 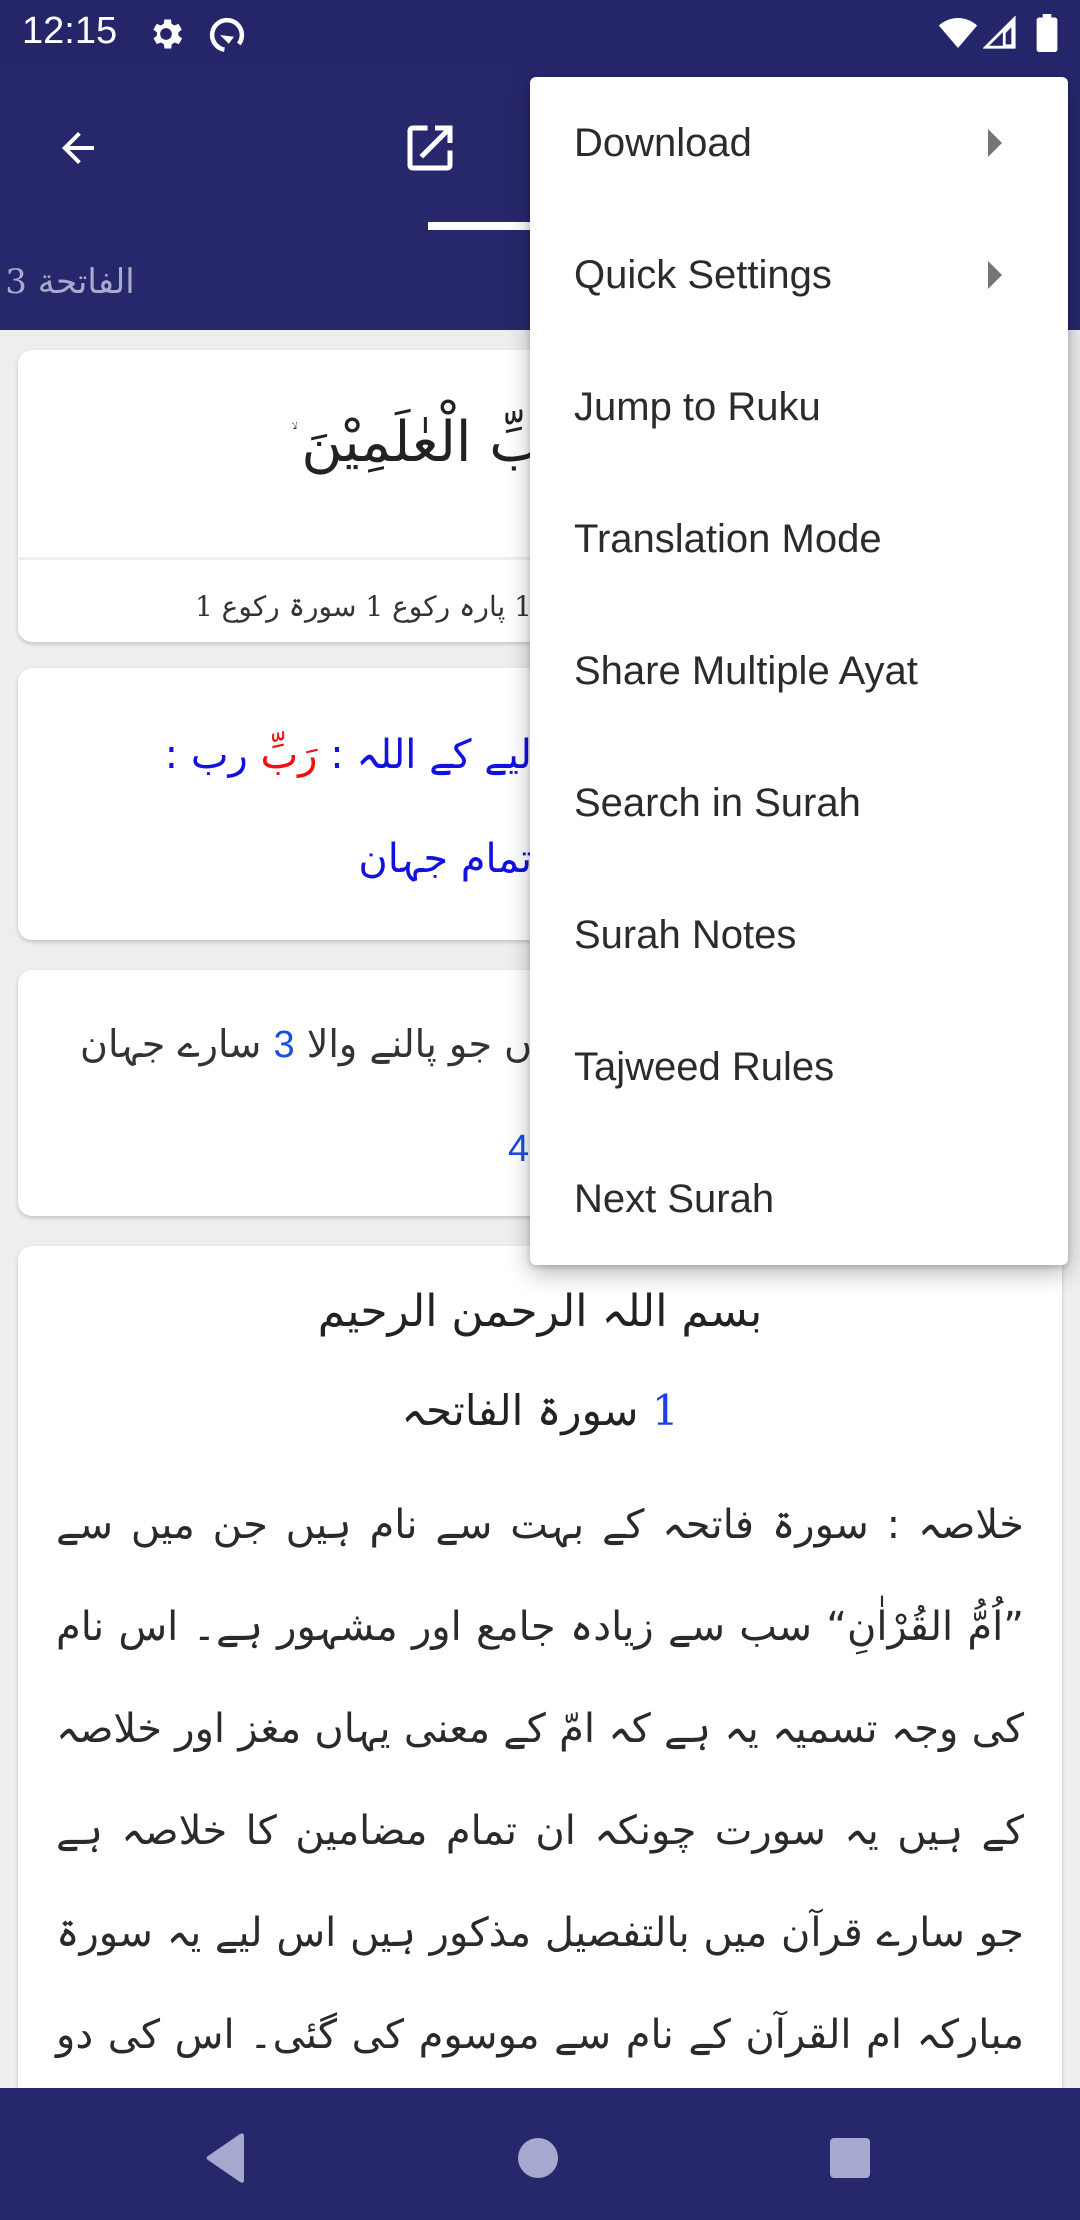 I want to click on menu-item-quick-settings: Quick Settings, so click(x=799, y=275).